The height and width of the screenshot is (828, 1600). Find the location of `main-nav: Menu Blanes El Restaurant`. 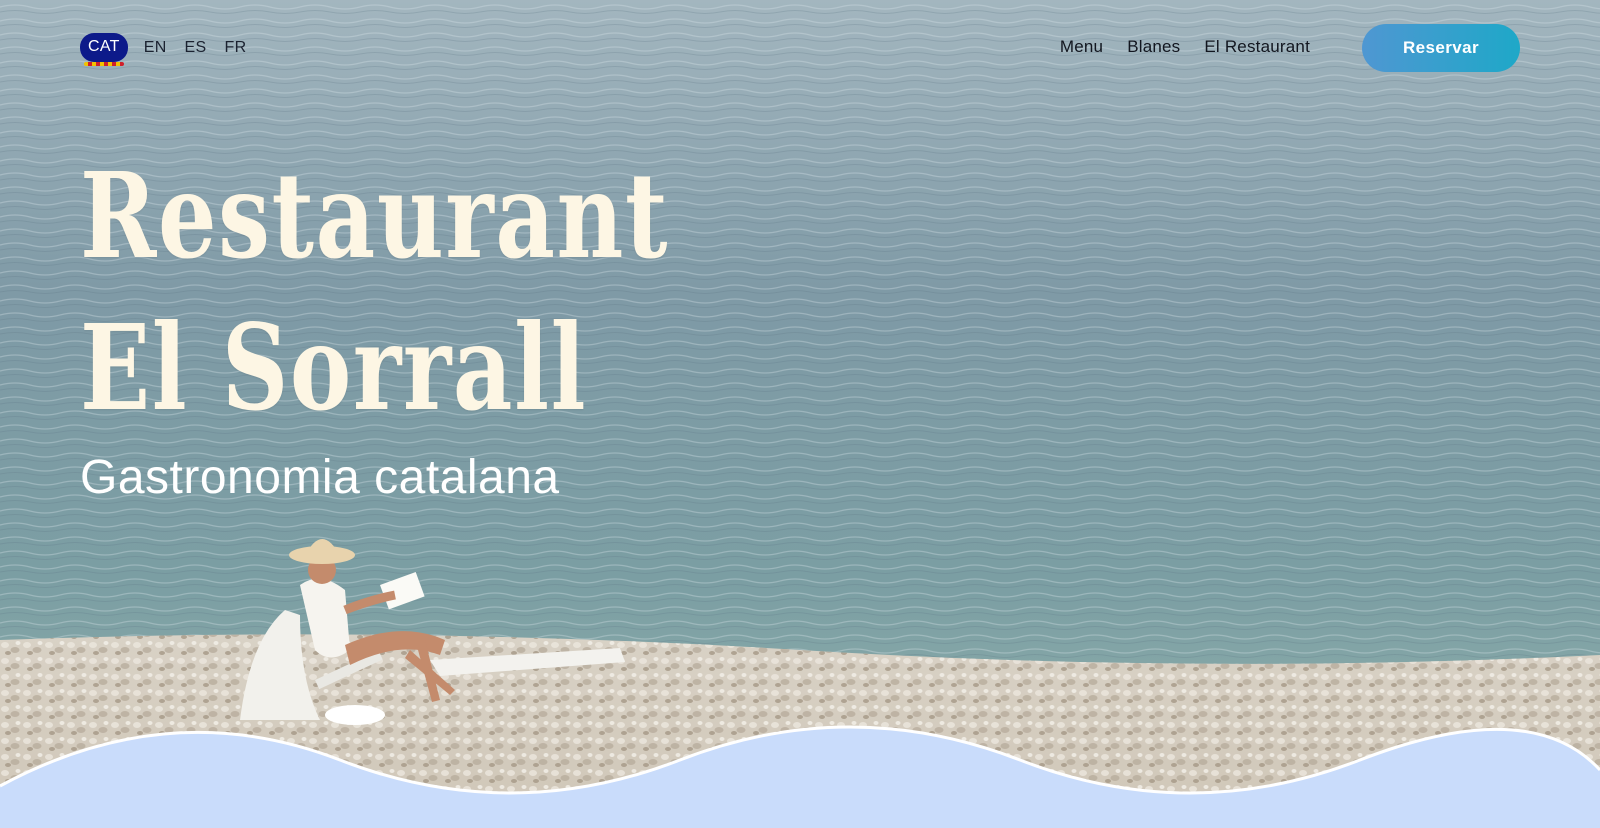

main-nav: Menu Blanes El Restaurant is located at coordinates (1185, 47).